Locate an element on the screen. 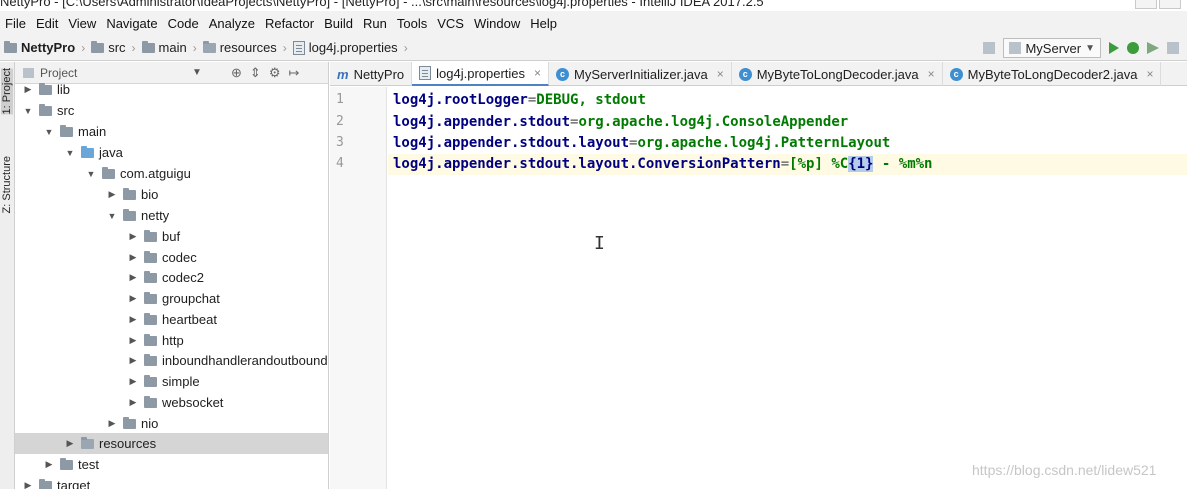  tree-item-websocket: ▶ websocket is located at coordinates (171, 402).